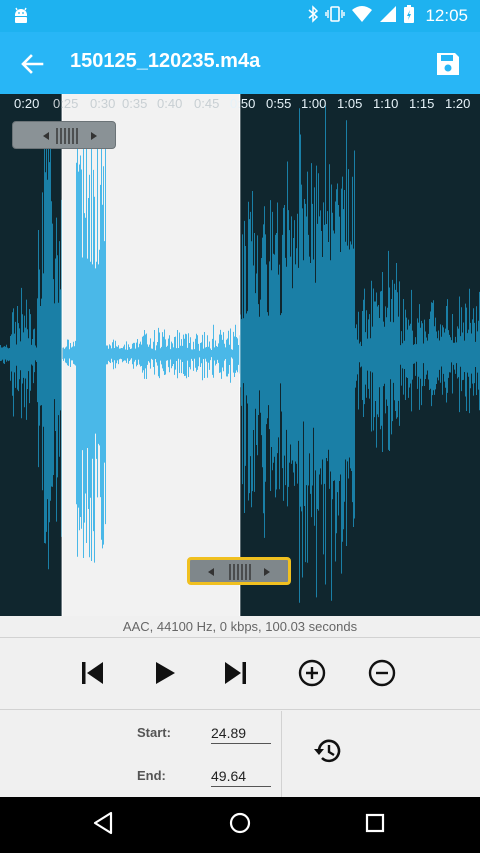  What do you see at coordinates (314, 103) in the screenshot?
I see `timeline-tick: 1:00` at bounding box center [314, 103].